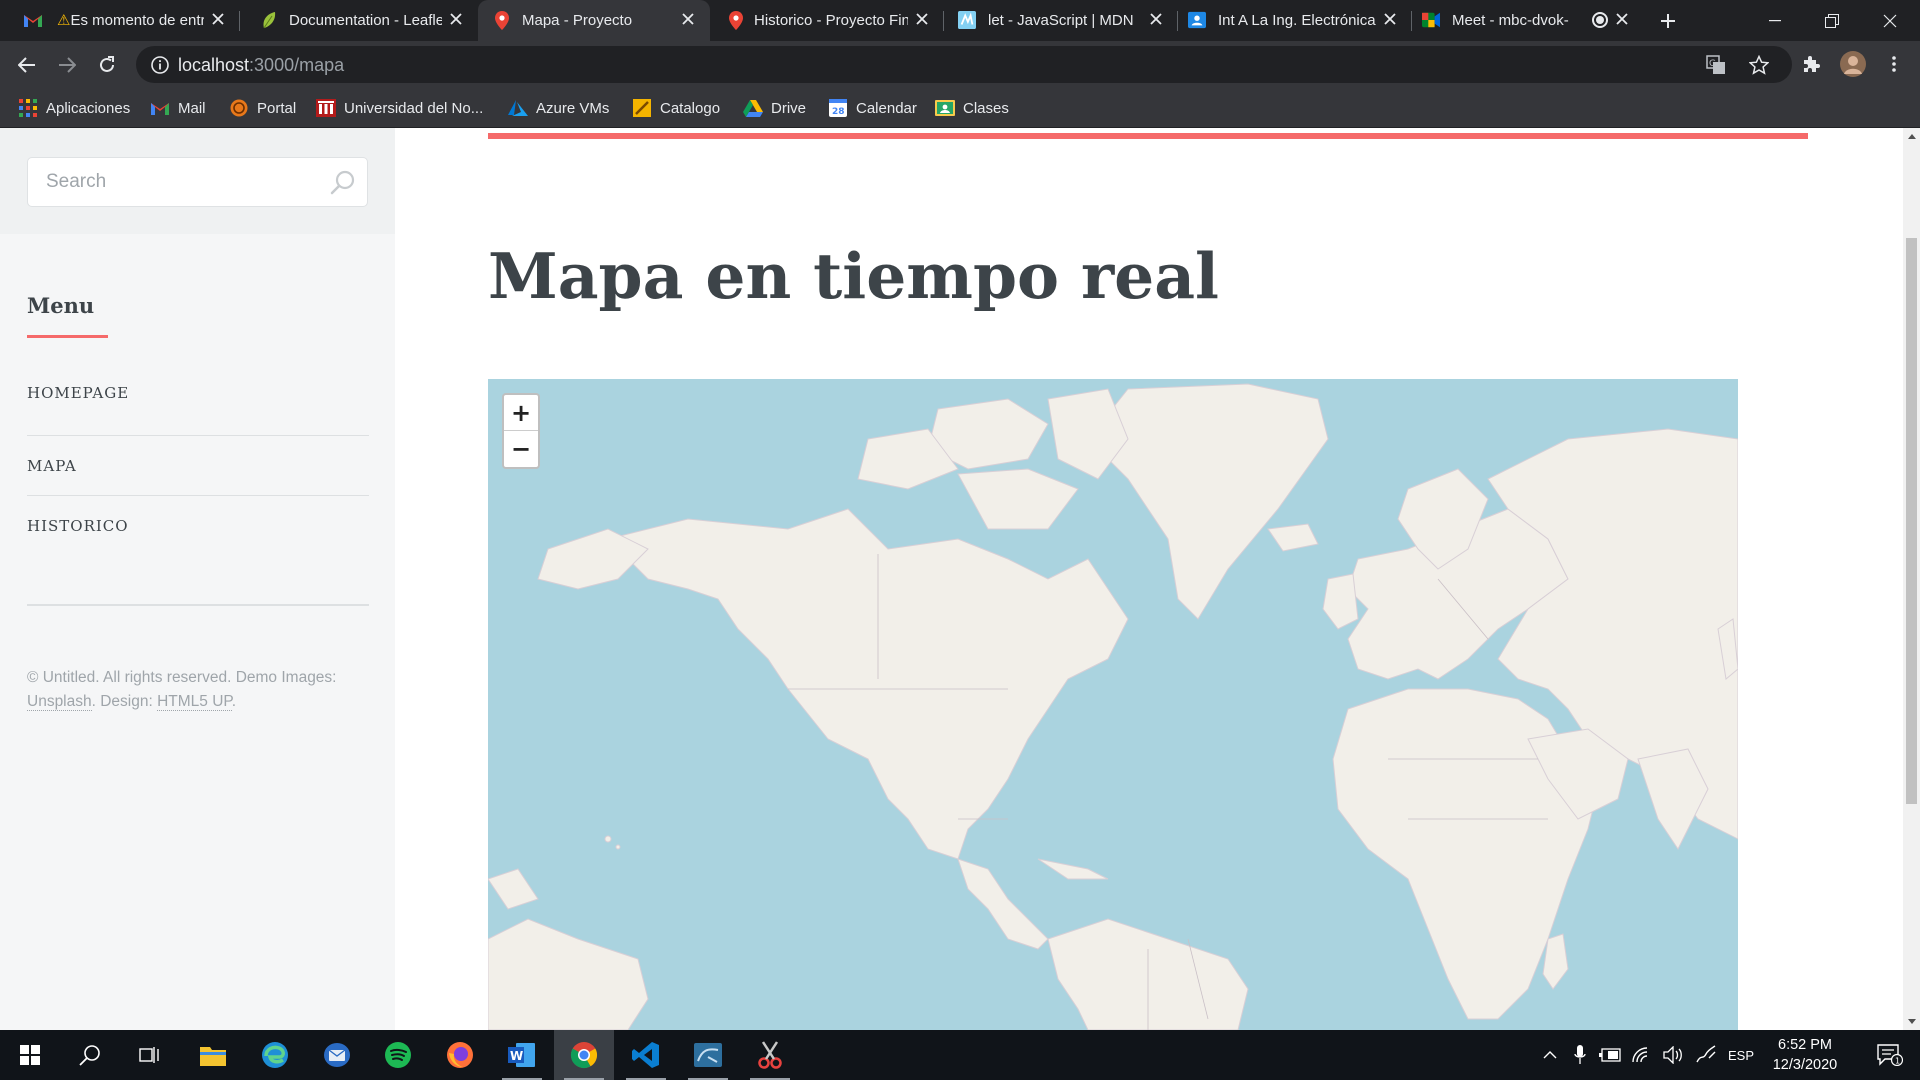  What do you see at coordinates (1805, 1065) in the screenshot?
I see `clock-date: 12/3/2020` at bounding box center [1805, 1065].